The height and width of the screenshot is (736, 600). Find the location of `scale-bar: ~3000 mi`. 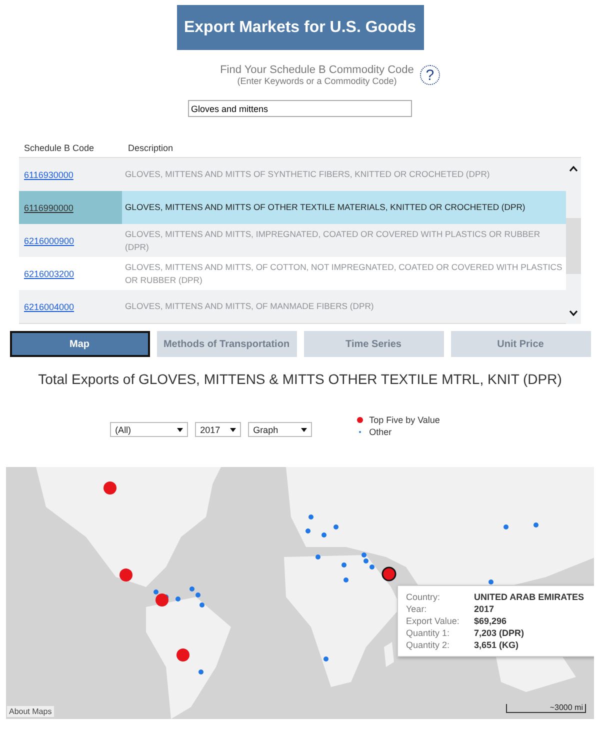

scale-bar: ~3000 mi is located at coordinates (546, 708).